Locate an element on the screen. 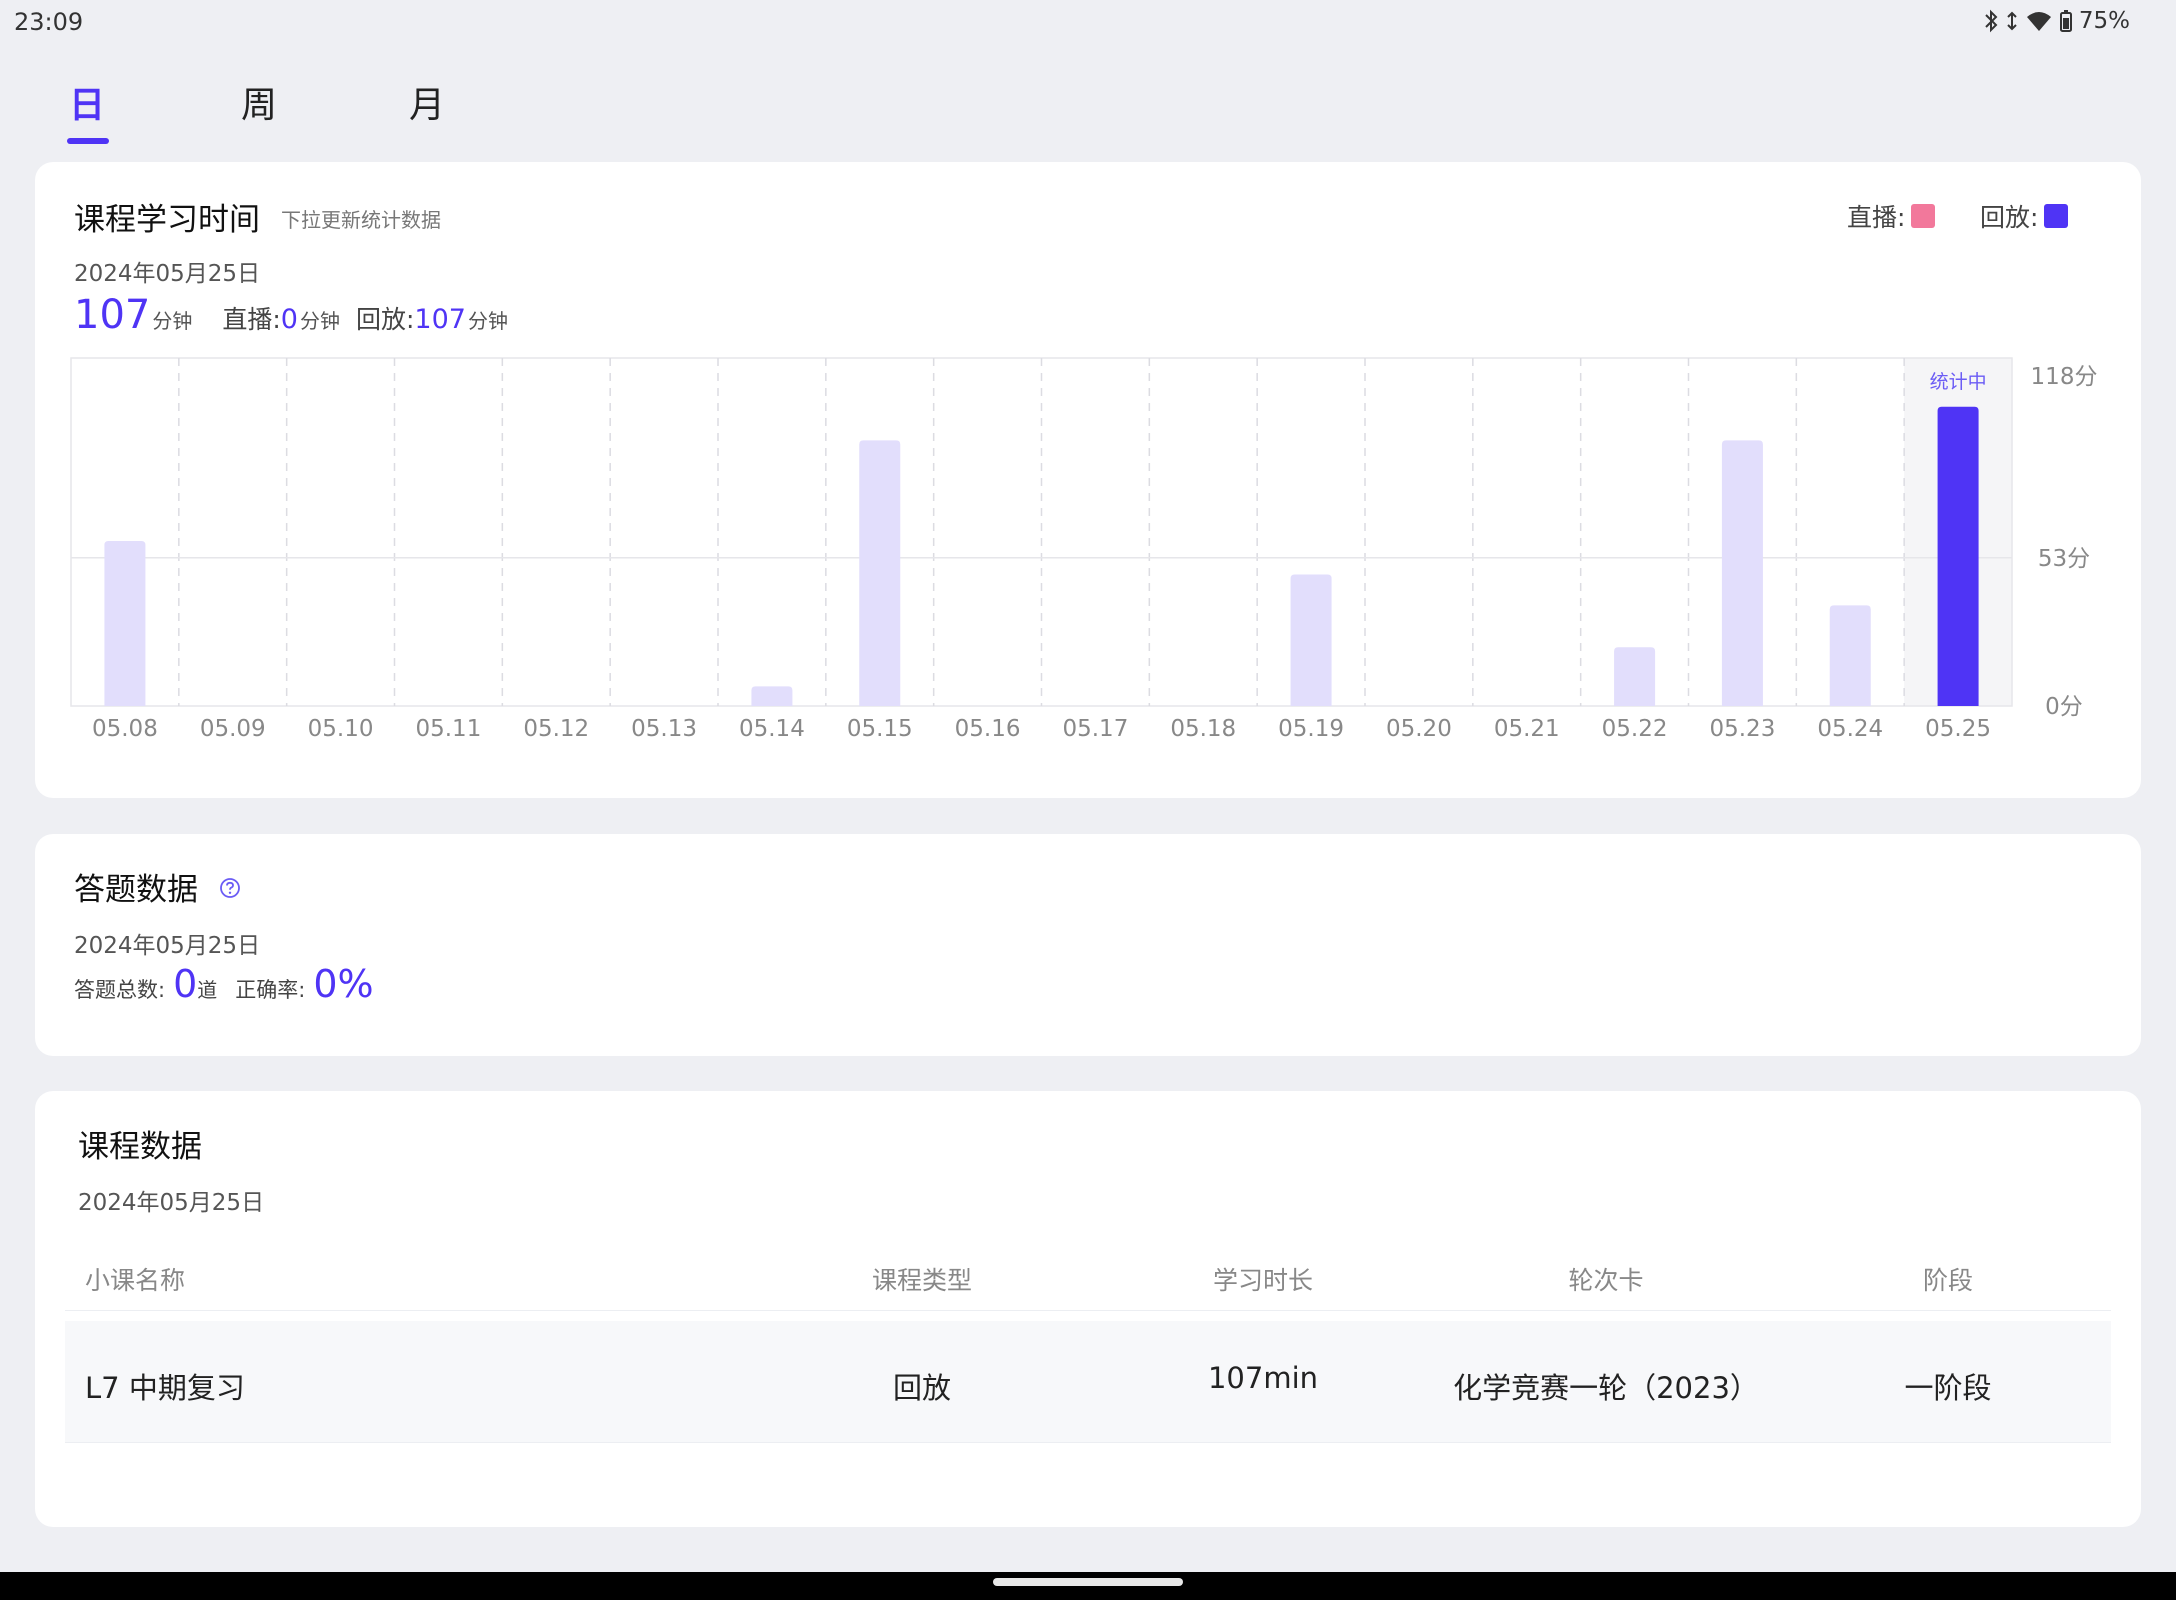  row-course-type: 回放 is located at coordinates (922, 1388).